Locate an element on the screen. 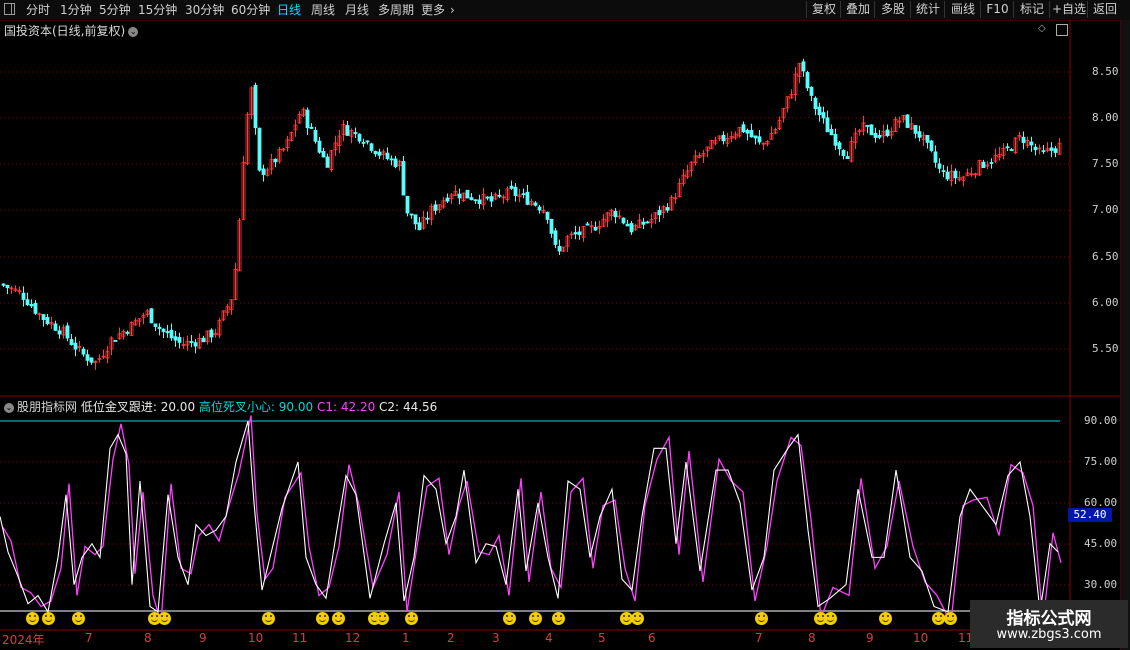 This screenshot has height=650, width=1130. month-label: 10 is located at coordinates (256, 638).